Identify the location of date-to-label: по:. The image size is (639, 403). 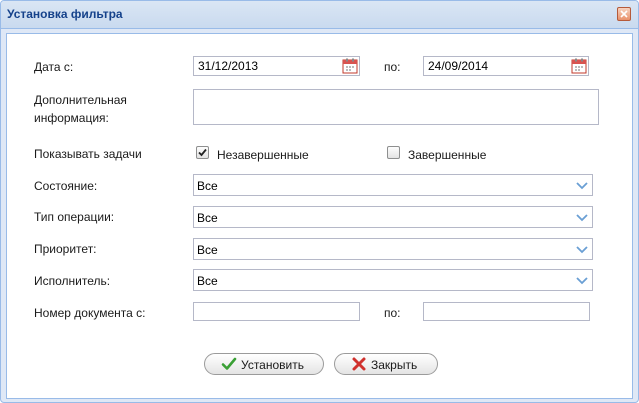
(392, 67).